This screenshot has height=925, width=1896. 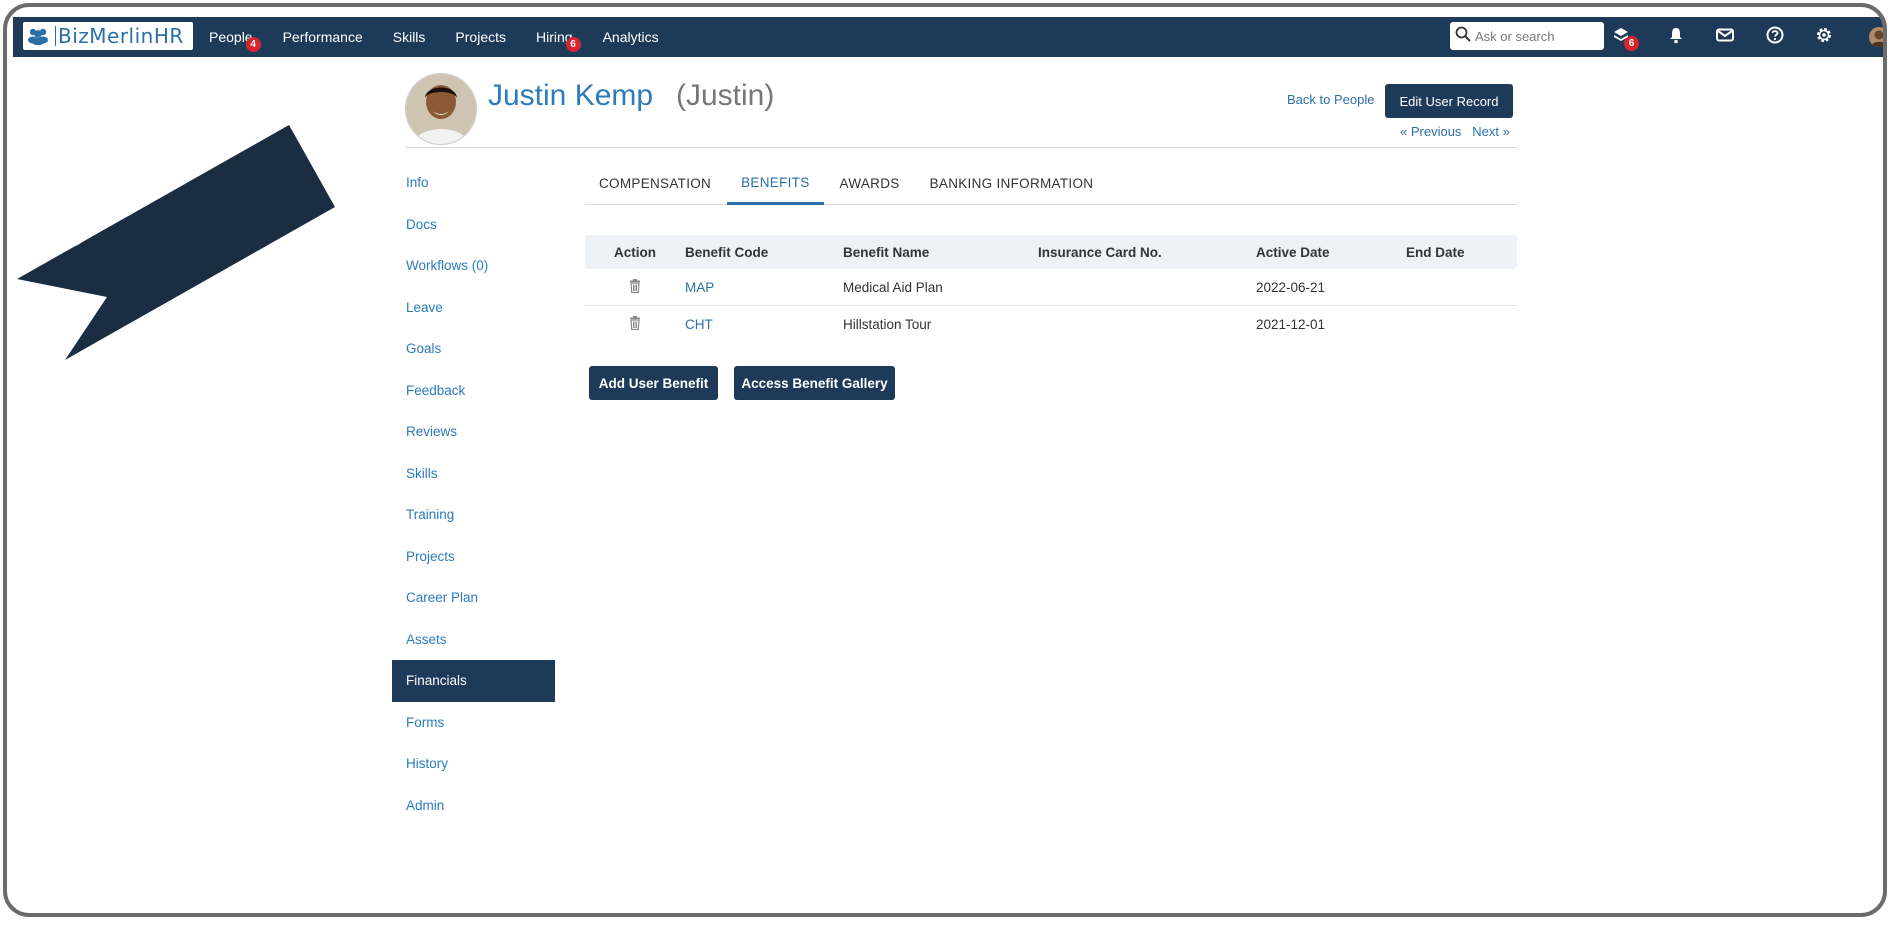 What do you see at coordinates (1491, 131) in the screenshot?
I see `next-link: Next »` at bounding box center [1491, 131].